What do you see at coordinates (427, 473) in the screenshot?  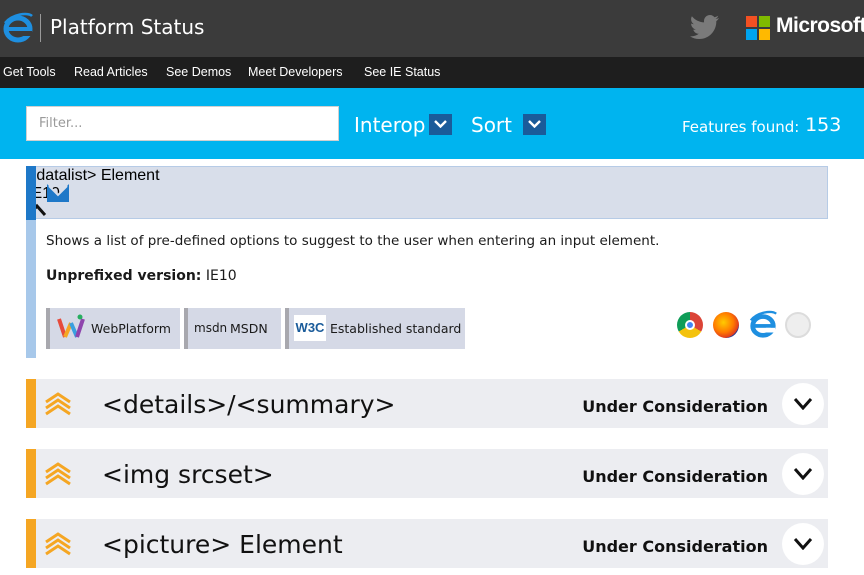 I see `feature-card-img-srcset: <img srcset> Under Consideration` at bounding box center [427, 473].